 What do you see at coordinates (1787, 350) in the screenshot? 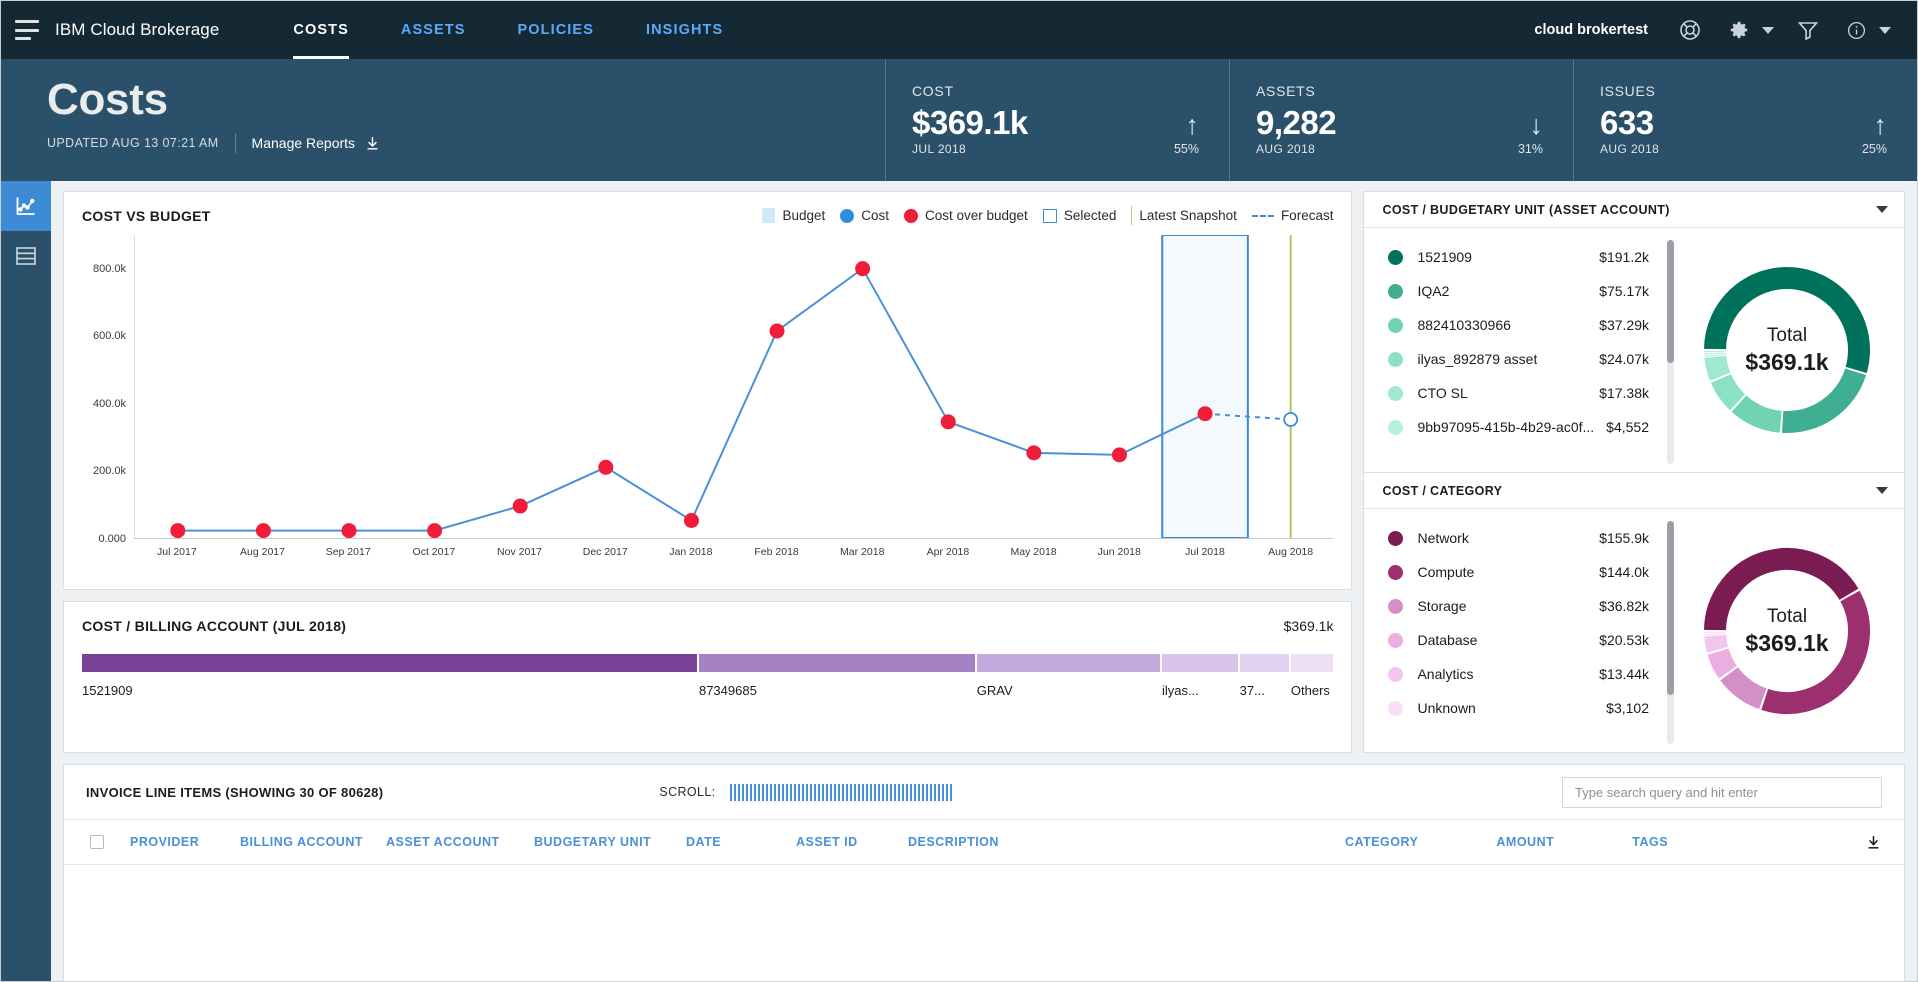
I see `budgetary-unit-donut: Total $369.1k` at bounding box center [1787, 350].